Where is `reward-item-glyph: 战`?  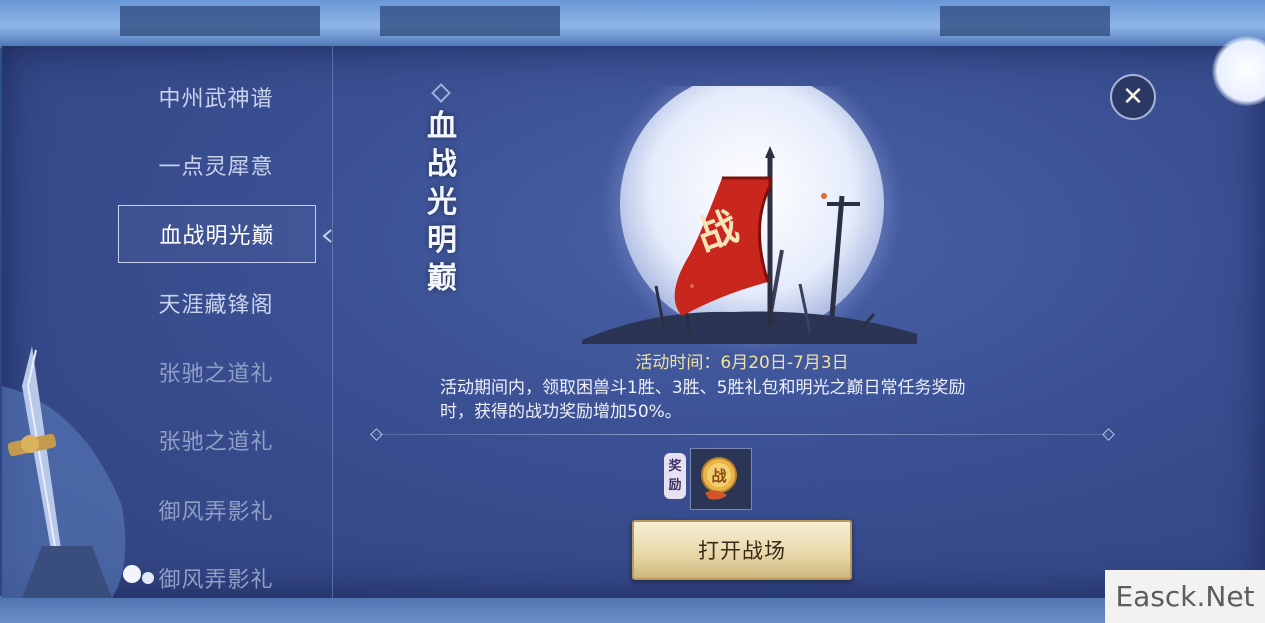
reward-item-glyph: 战 is located at coordinates (718, 476).